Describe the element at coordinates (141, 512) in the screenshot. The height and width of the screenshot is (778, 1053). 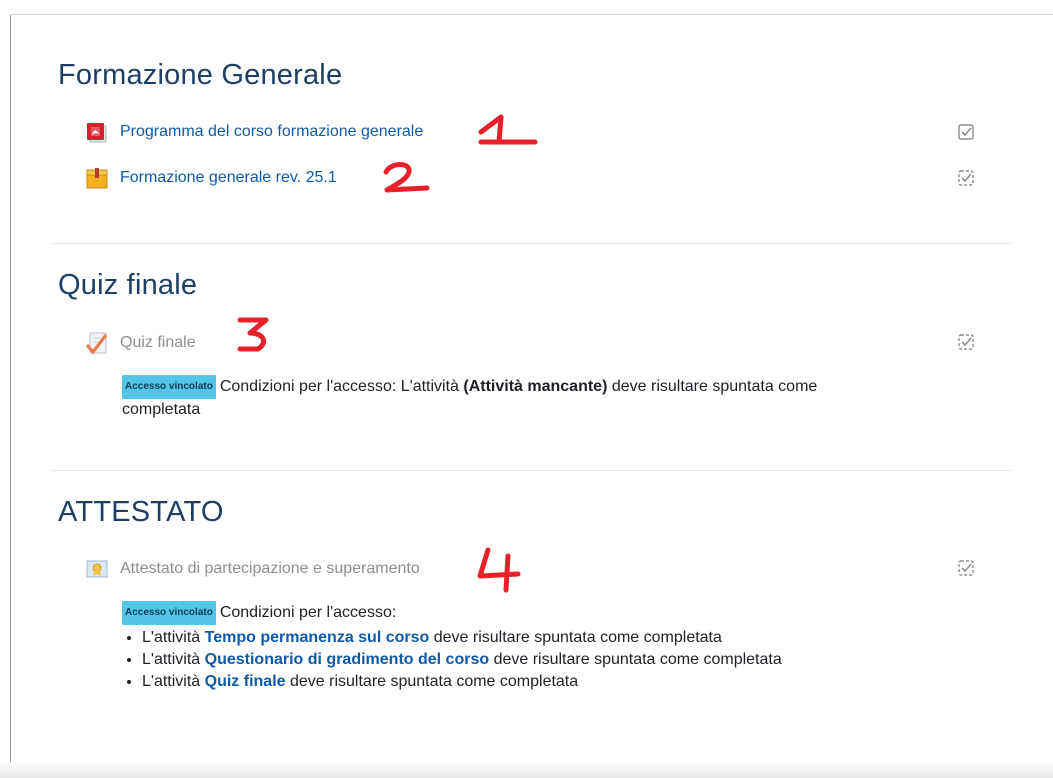
I see `section-title-attestato: ATTESTATO` at that location.